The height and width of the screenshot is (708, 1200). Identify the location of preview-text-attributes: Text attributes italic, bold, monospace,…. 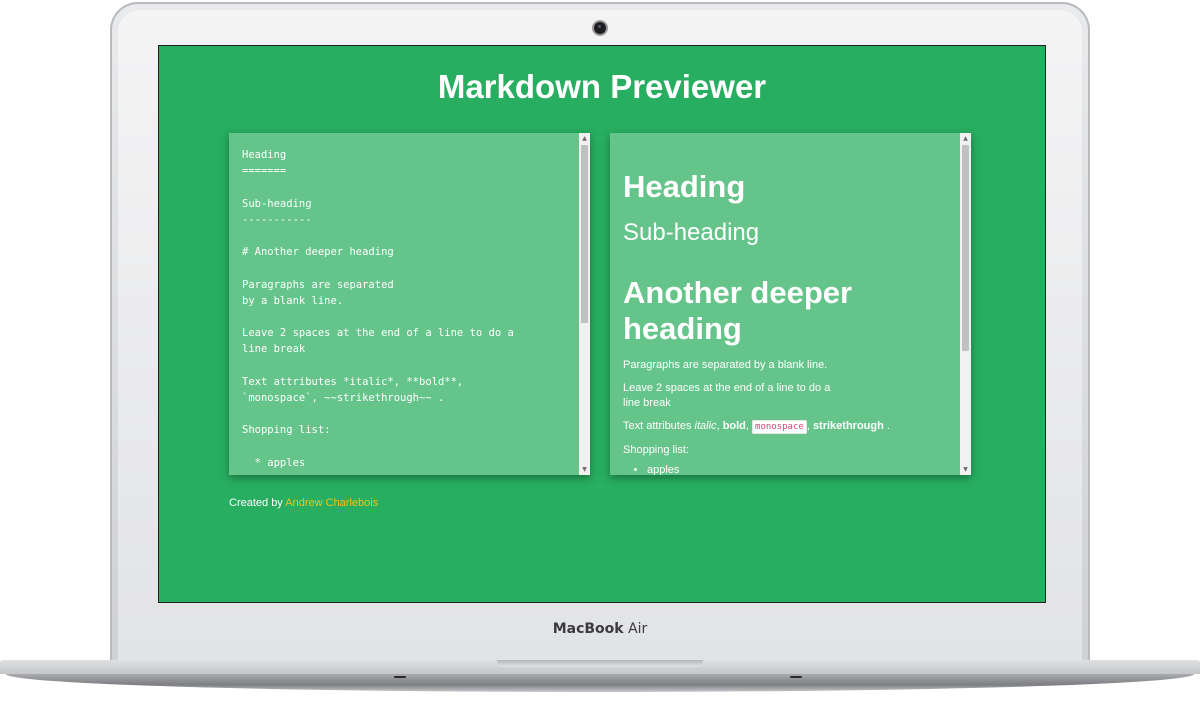
(756, 427).